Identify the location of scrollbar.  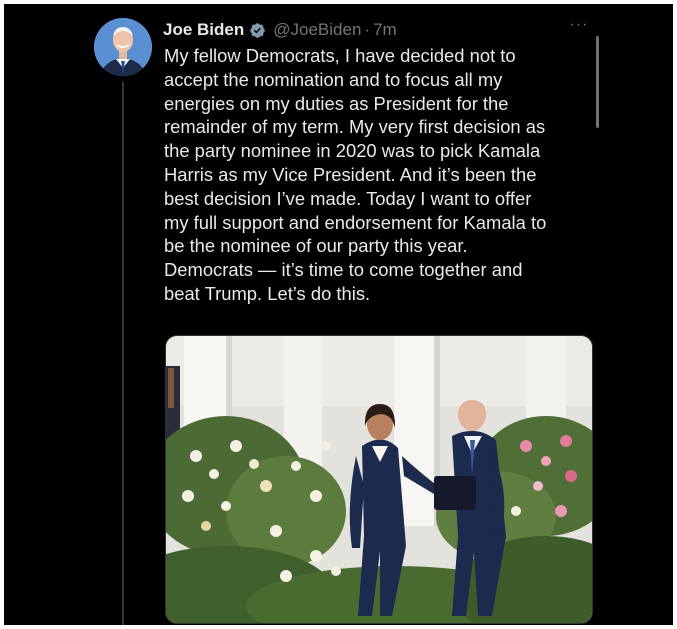
(597, 82).